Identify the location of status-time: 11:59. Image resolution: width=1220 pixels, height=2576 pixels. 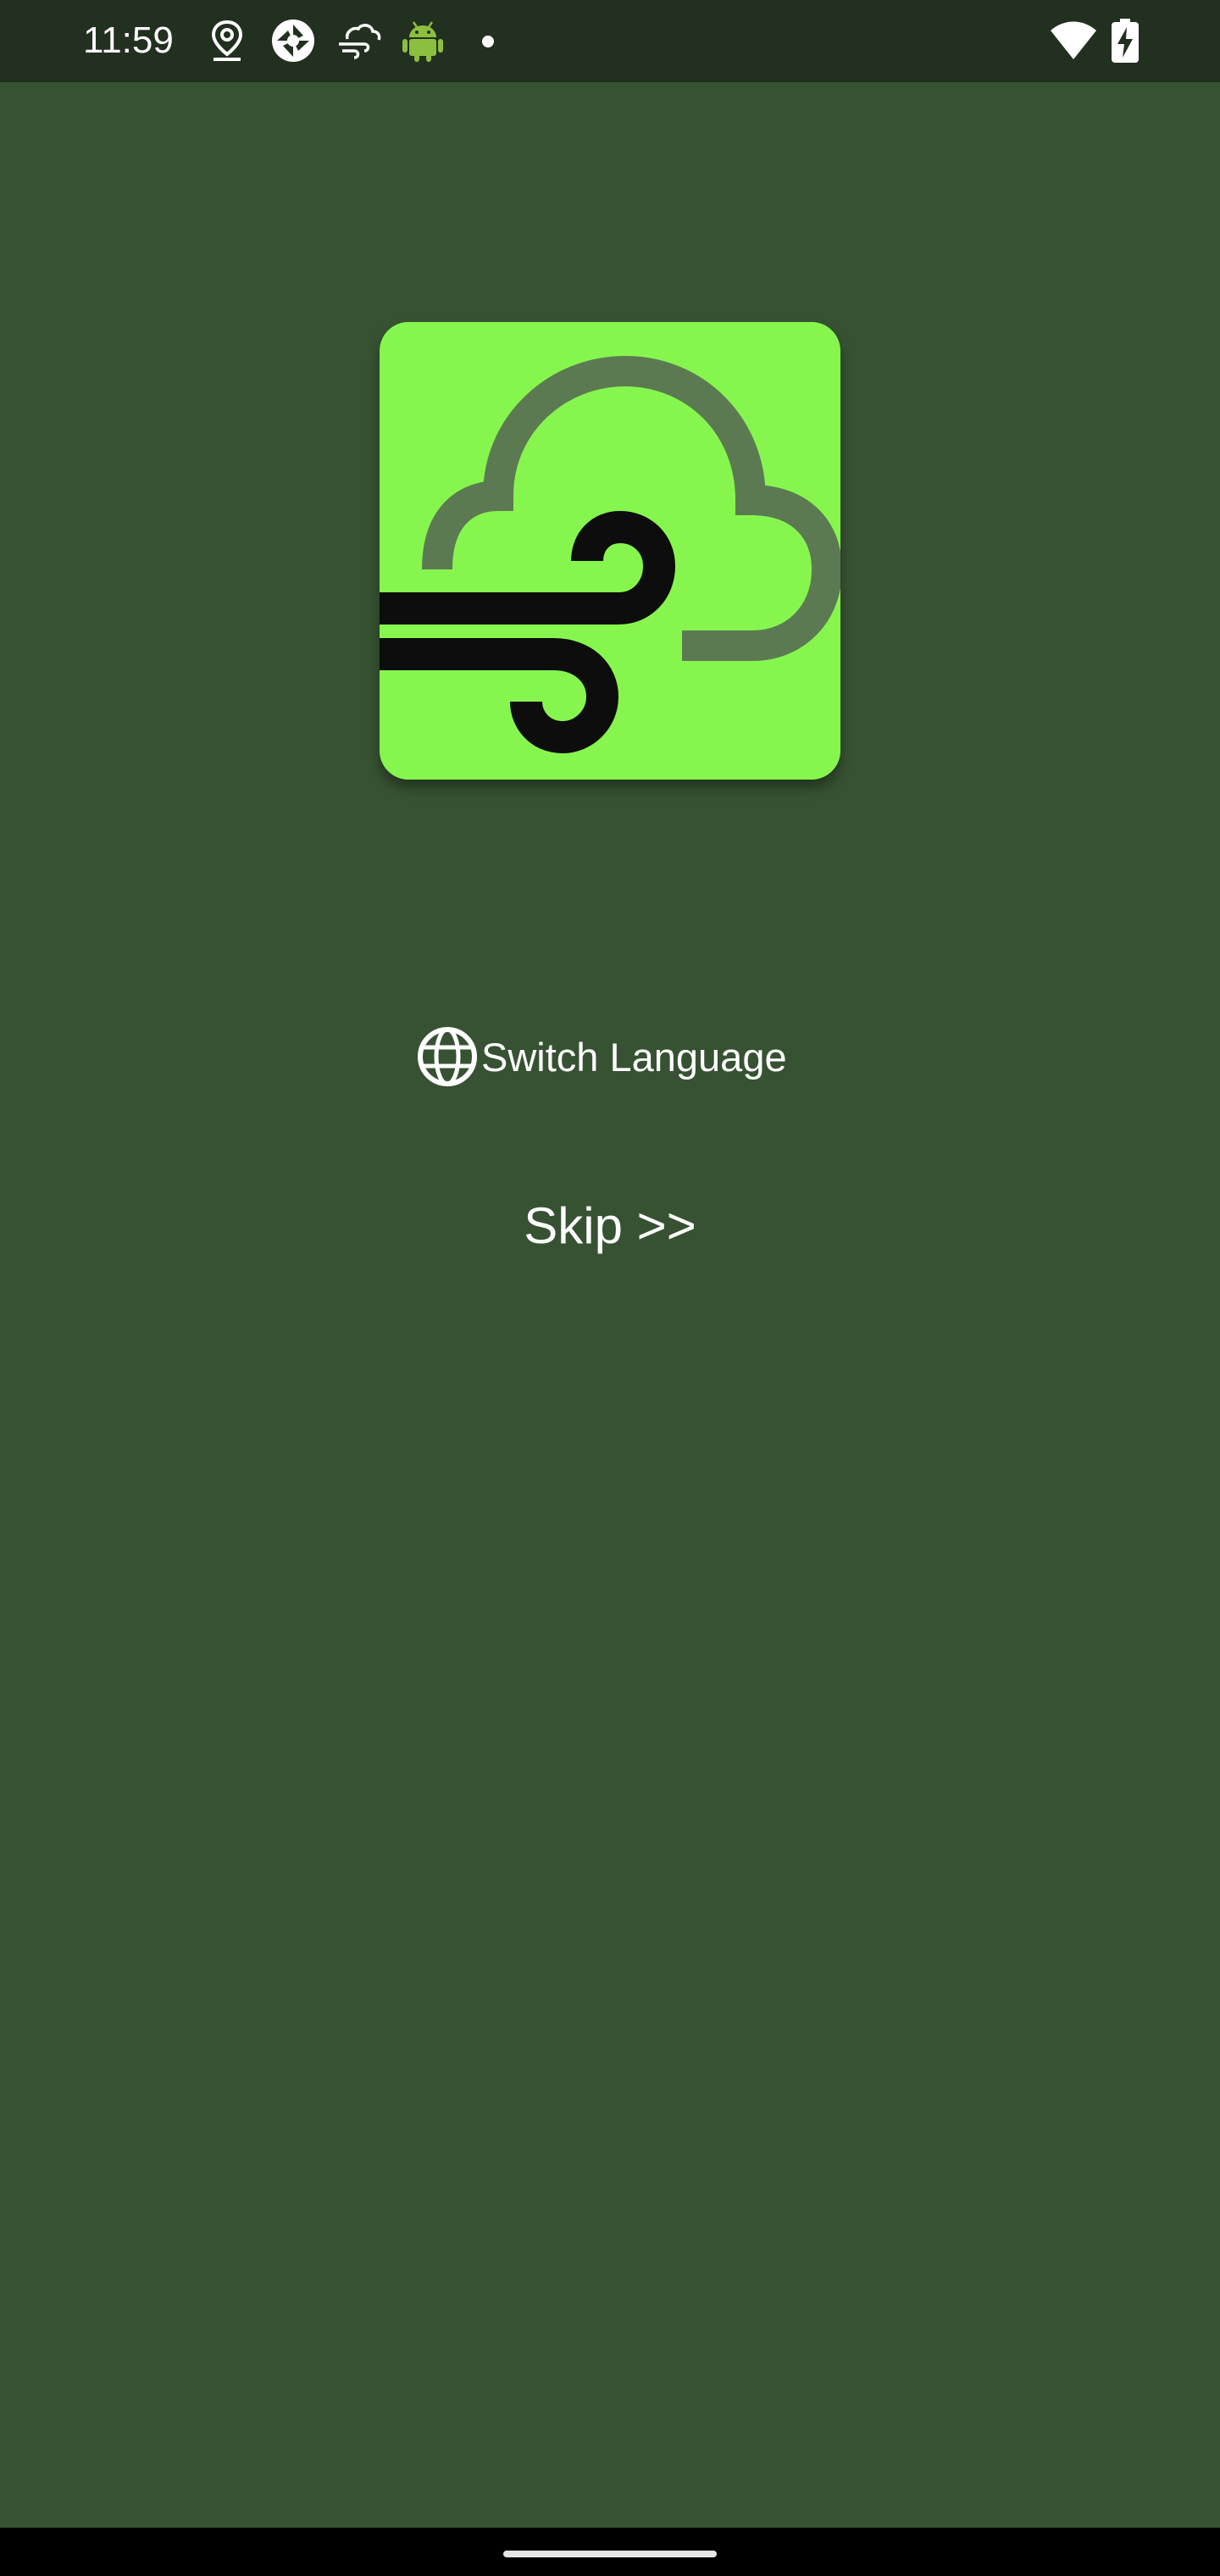
(128, 40).